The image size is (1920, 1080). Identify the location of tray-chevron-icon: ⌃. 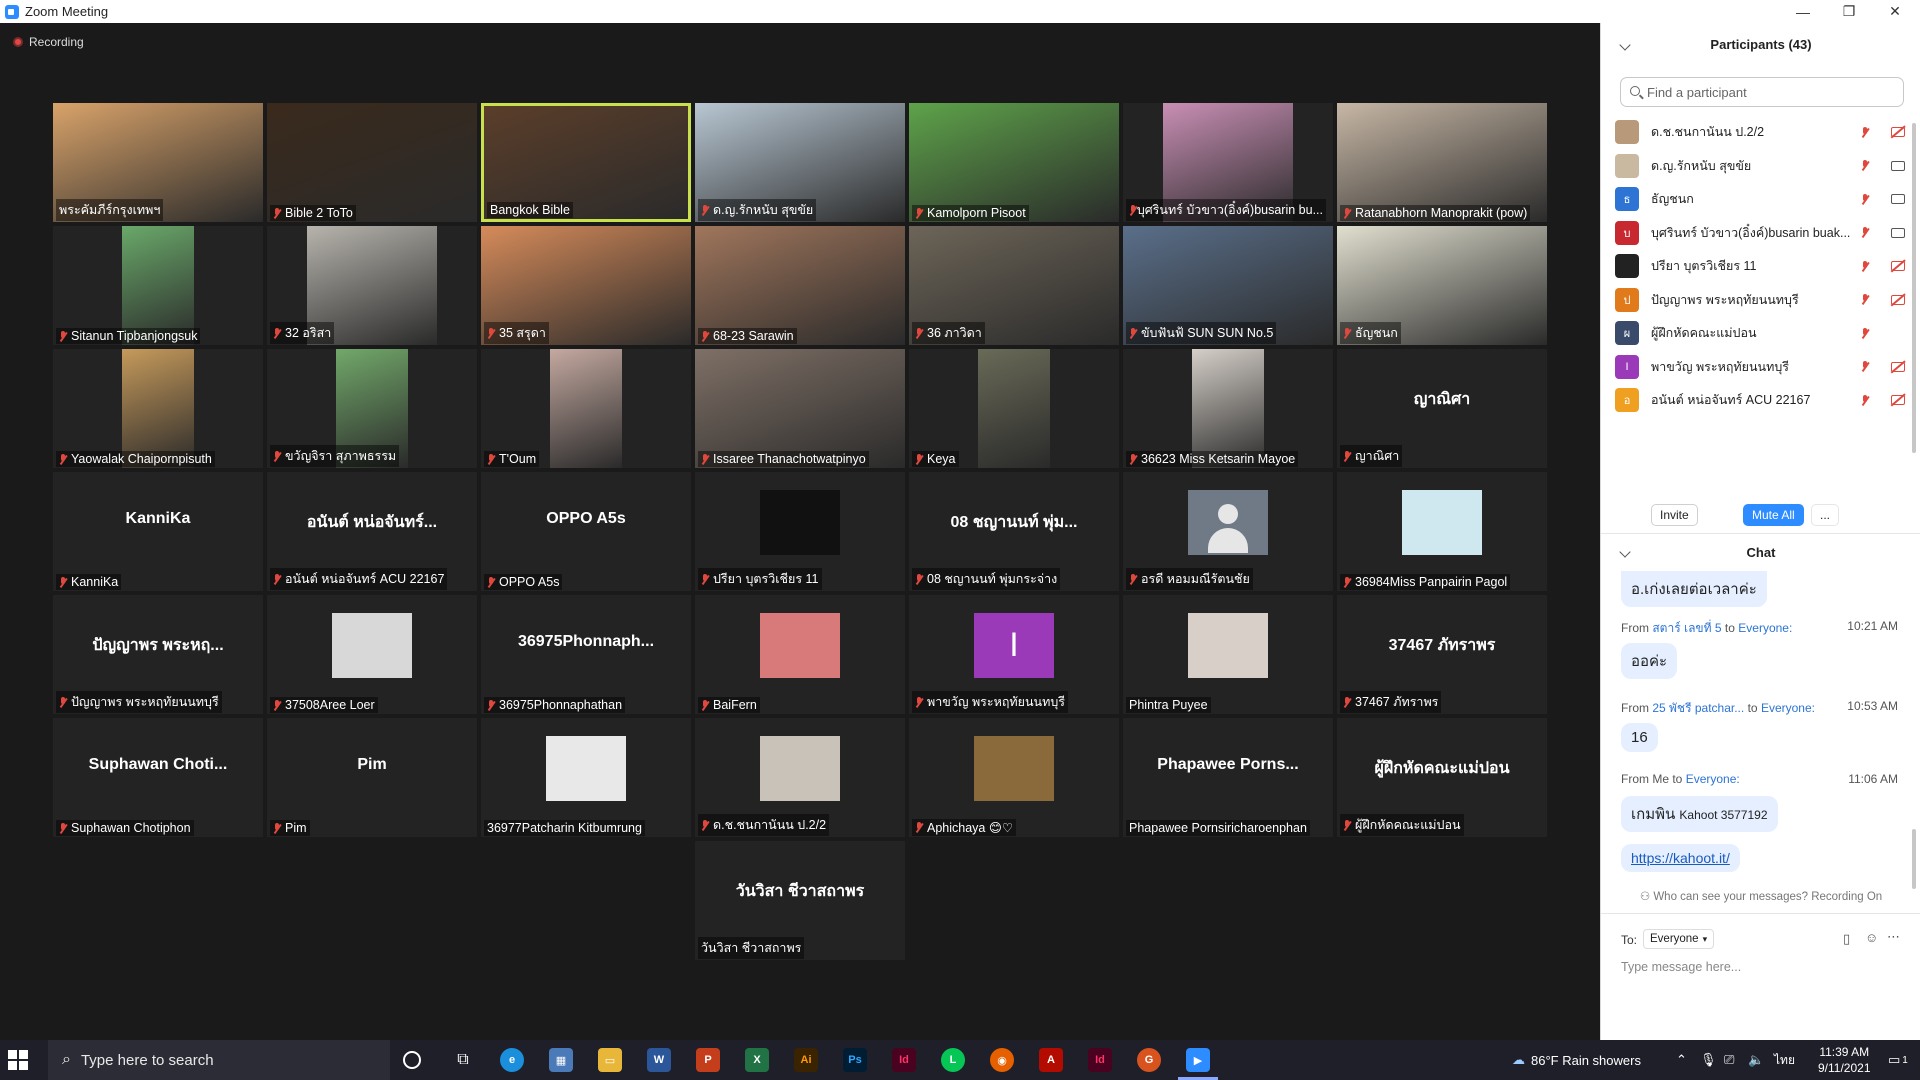
(1681, 1060).